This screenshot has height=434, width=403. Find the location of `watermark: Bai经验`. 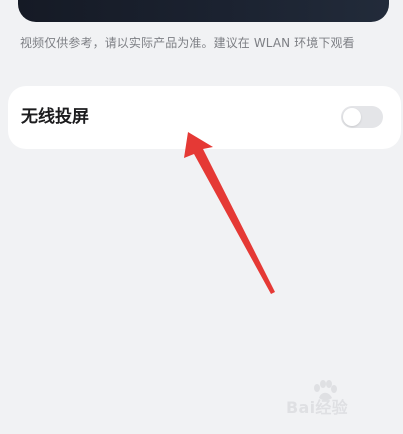

watermark: Bai经验 is located at coordinates (337, 400).